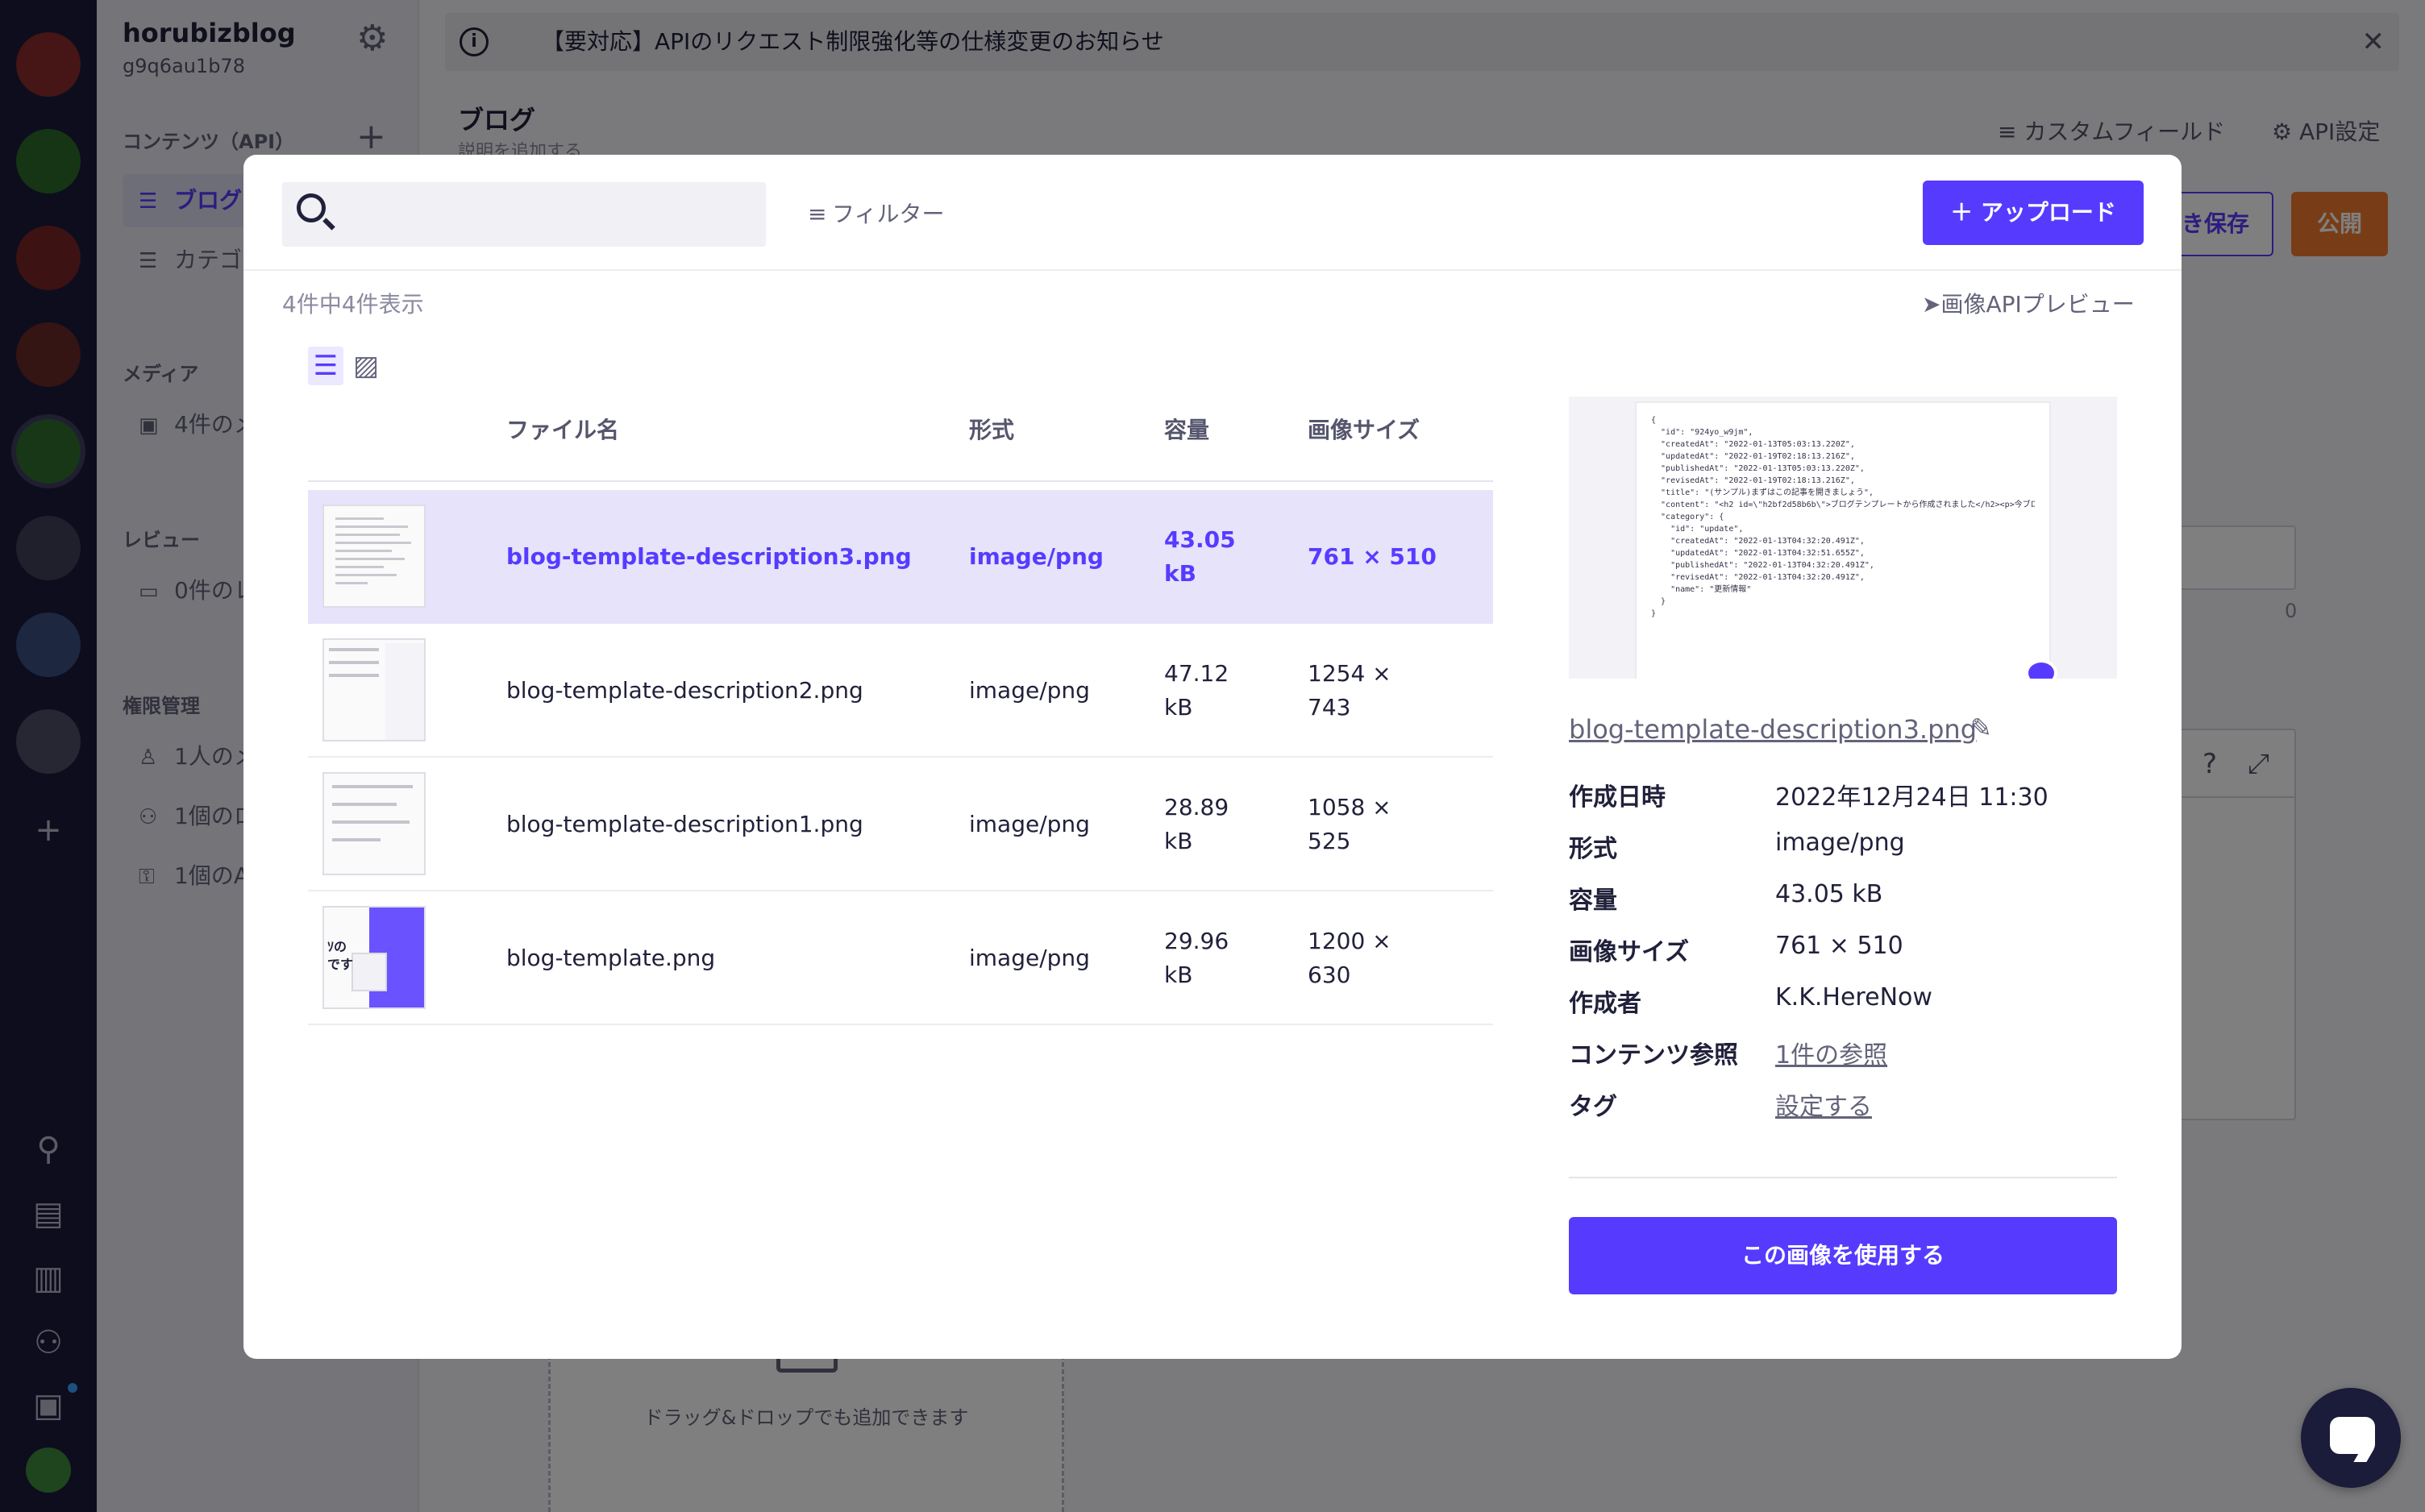 Image resolution: width=2425 pixels, height=1512 pixels. Describe the element at coordinates (684, 690) in the screenshot. I see `file-name: blog-template-description2.png` at that location.